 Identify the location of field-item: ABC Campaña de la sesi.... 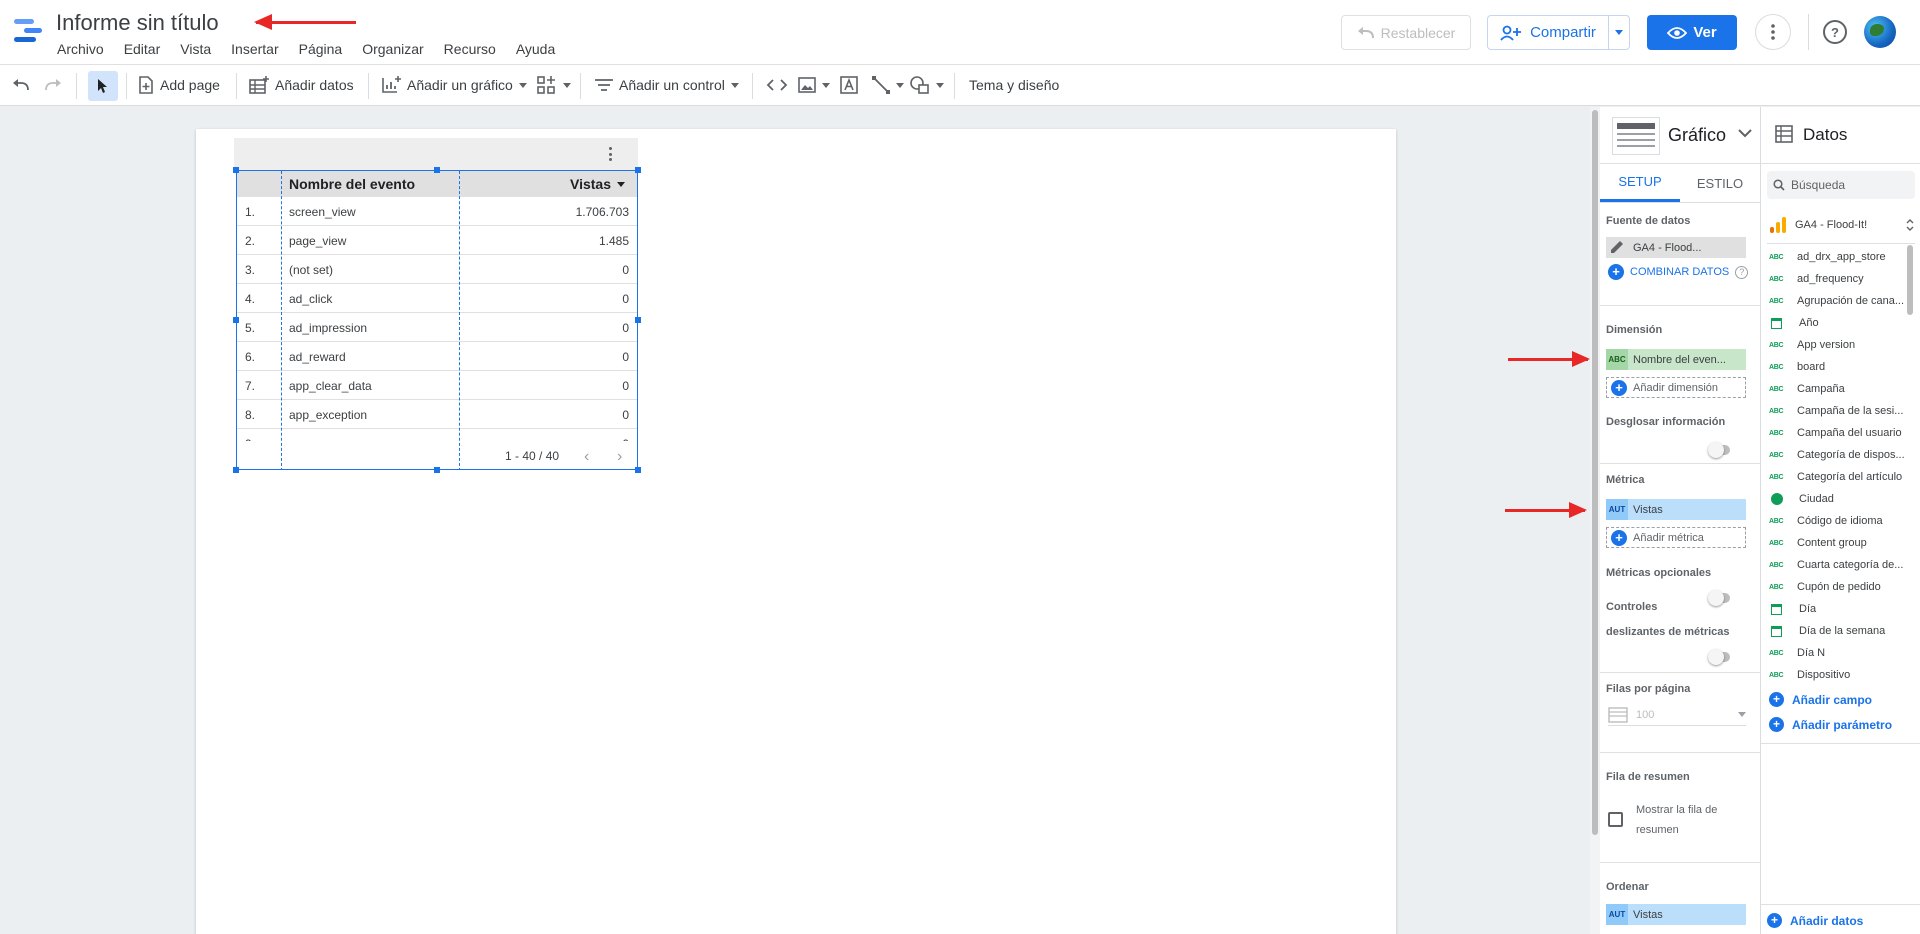
(1836, 411).